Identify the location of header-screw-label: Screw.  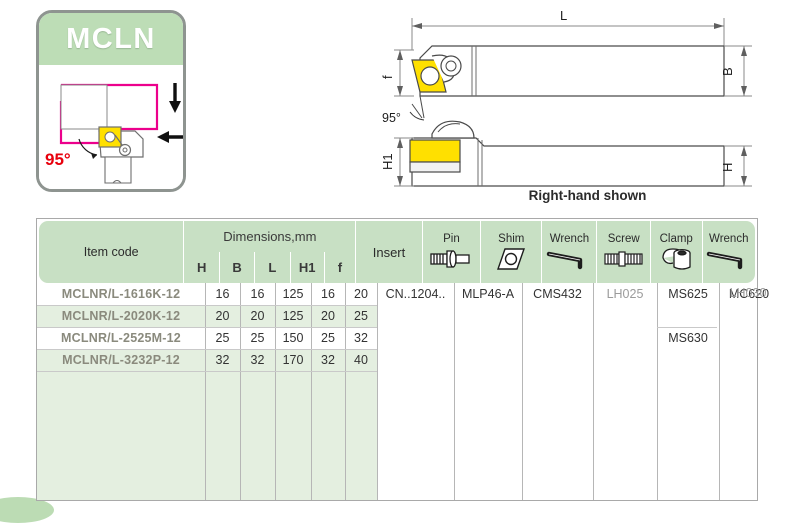
(623, 239).